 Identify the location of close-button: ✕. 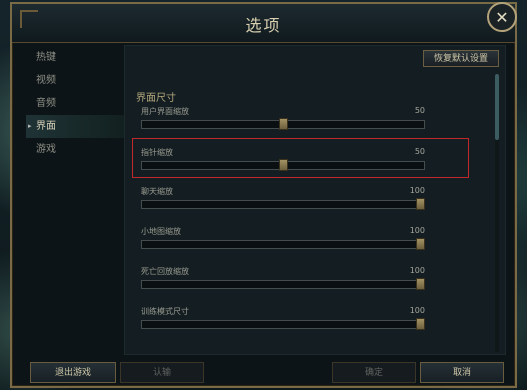
(502, 17).